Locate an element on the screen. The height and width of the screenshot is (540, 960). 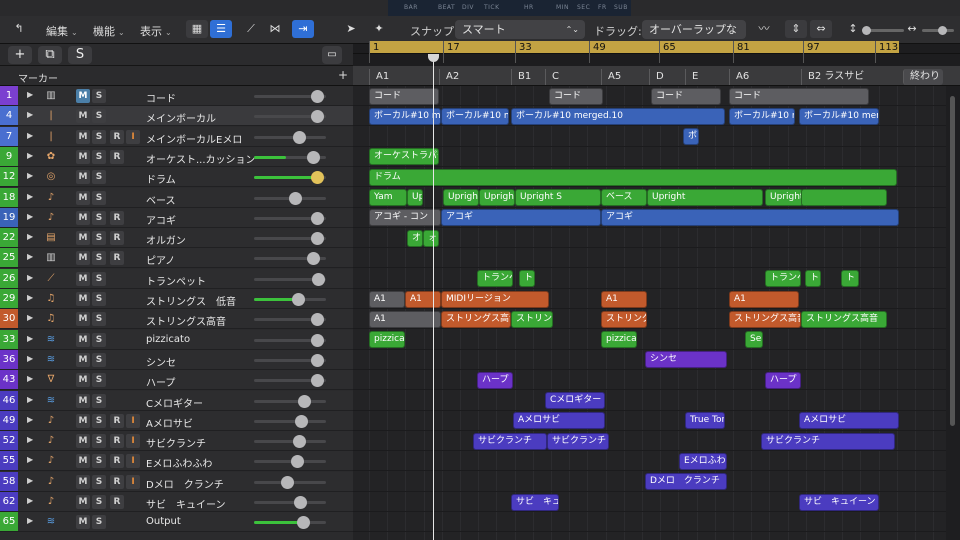
region: サビ キュ is located at coordinates (535, 502).